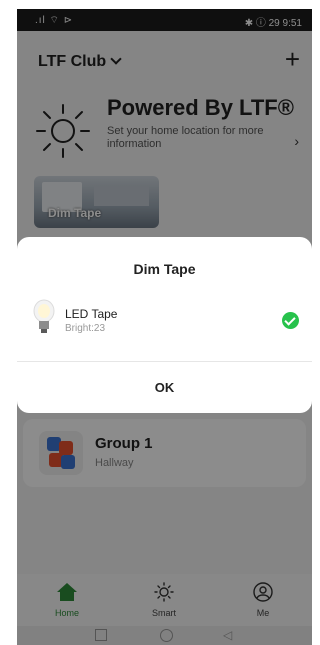 This screenshot has width=320, height=645. I want to click on dialog-title: Dim Tape, so click(164, 269).